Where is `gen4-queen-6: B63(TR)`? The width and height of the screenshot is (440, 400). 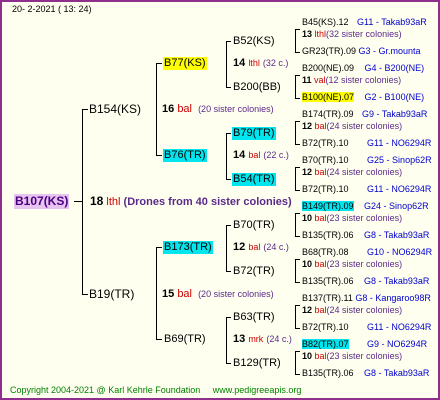
gen4-queen-6: B63(TR) is located at coordinates (254, 317).